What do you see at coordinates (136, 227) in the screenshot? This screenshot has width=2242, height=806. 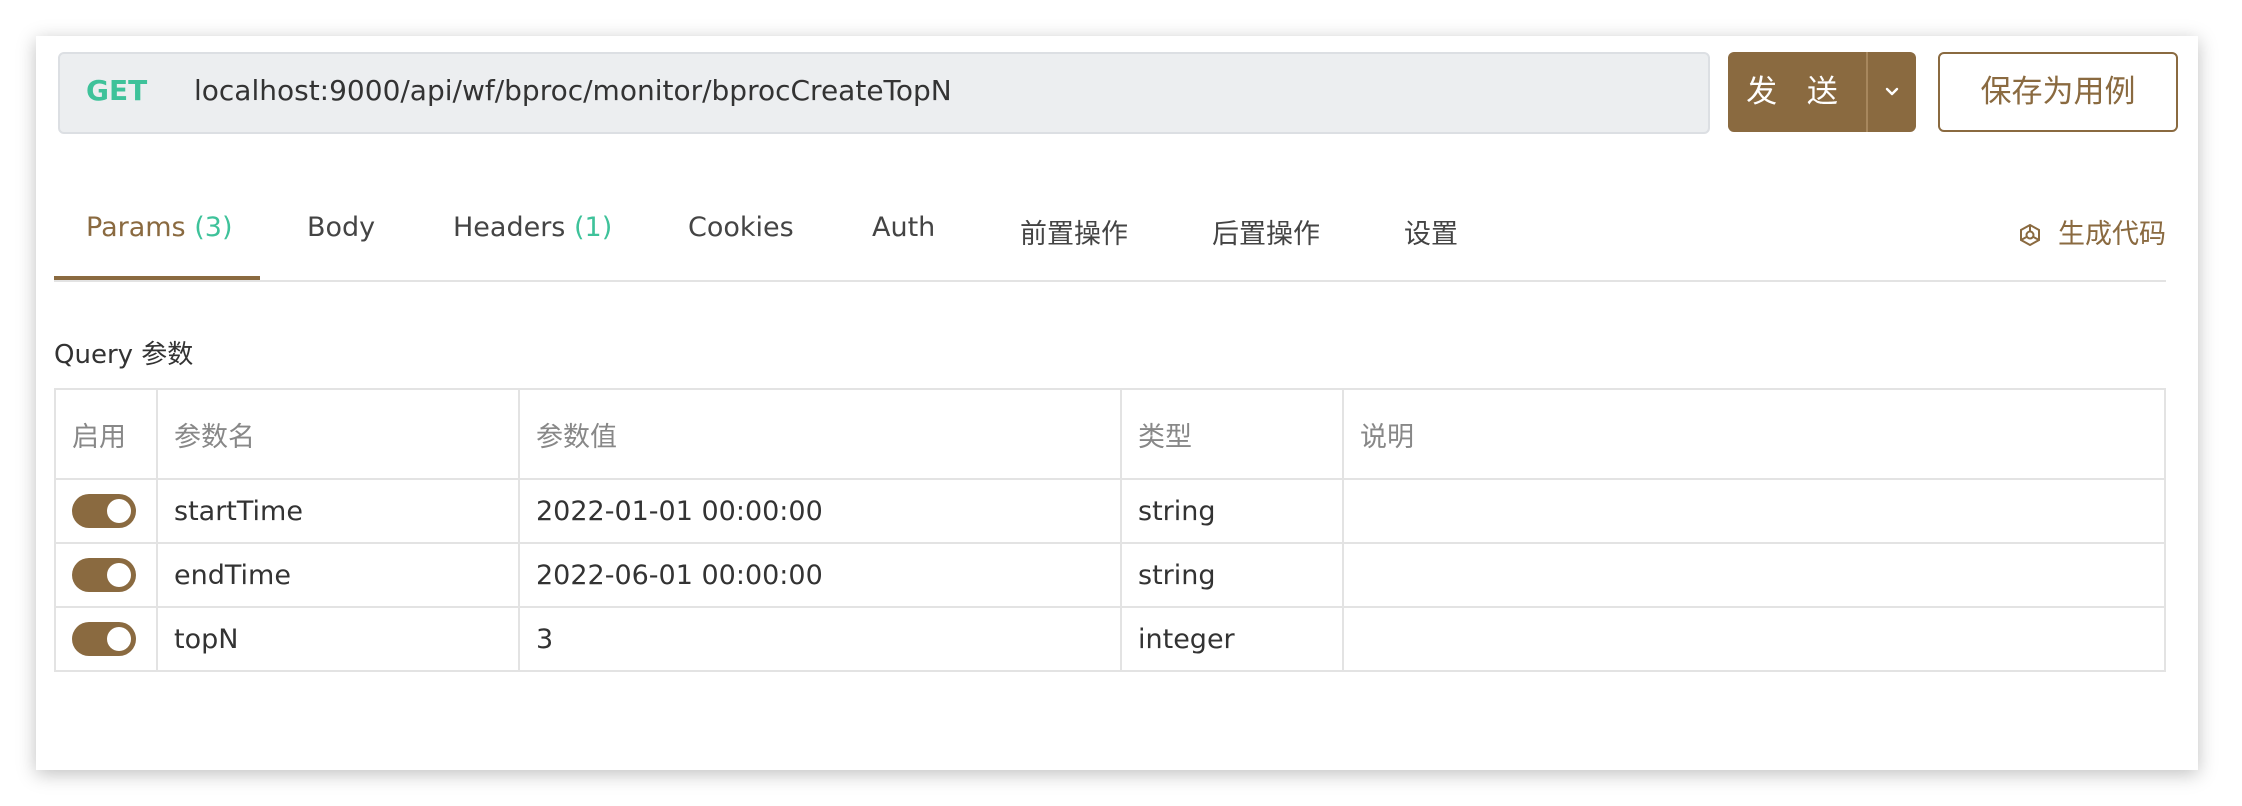 I see `tab-params-label: Params` at bounding box center [136, 227].